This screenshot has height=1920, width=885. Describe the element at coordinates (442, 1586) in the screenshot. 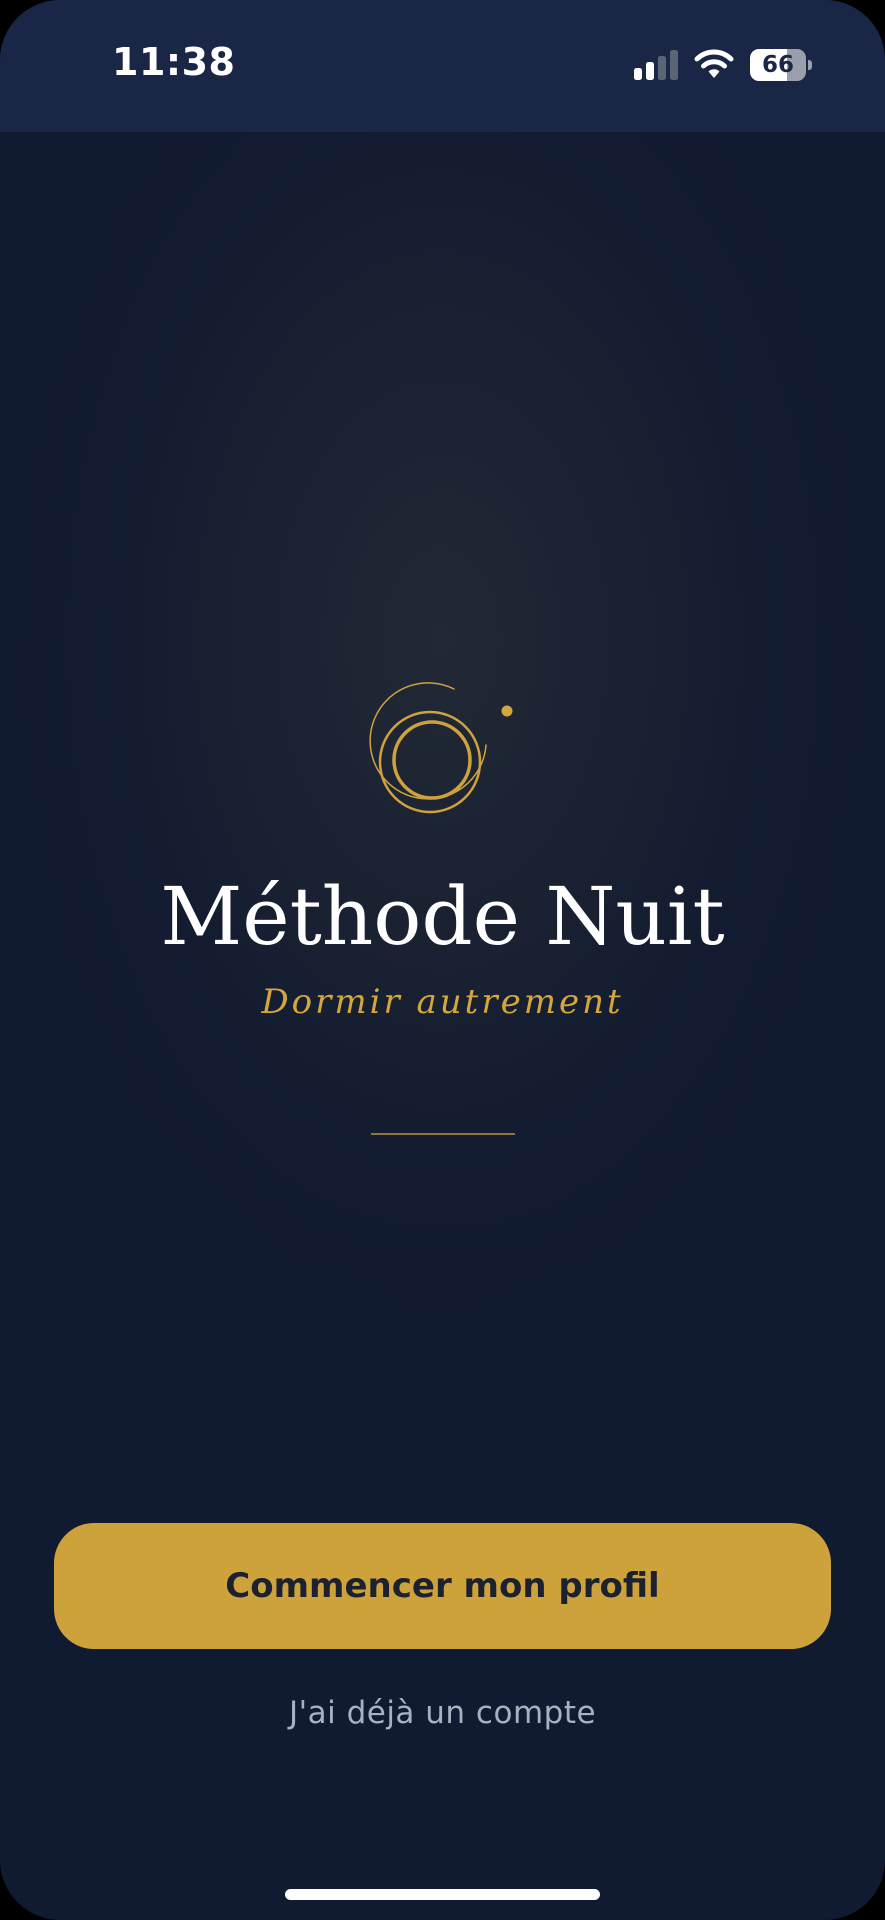

I see `start-profile-button: Commencer mon profil` at that location.